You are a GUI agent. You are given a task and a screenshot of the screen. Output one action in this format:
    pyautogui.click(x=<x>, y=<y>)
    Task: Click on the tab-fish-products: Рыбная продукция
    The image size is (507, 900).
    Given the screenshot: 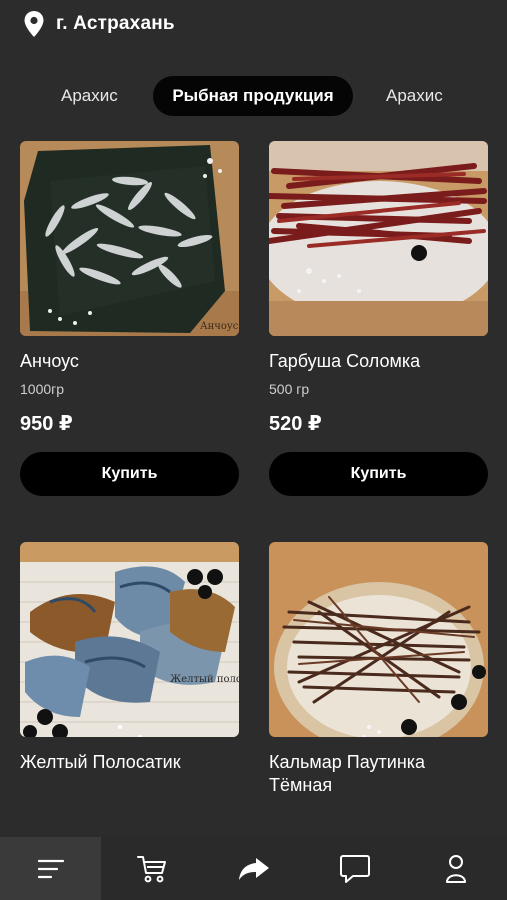 What is the action you would take?
    pyautogui.click(x=253, y=96)
    